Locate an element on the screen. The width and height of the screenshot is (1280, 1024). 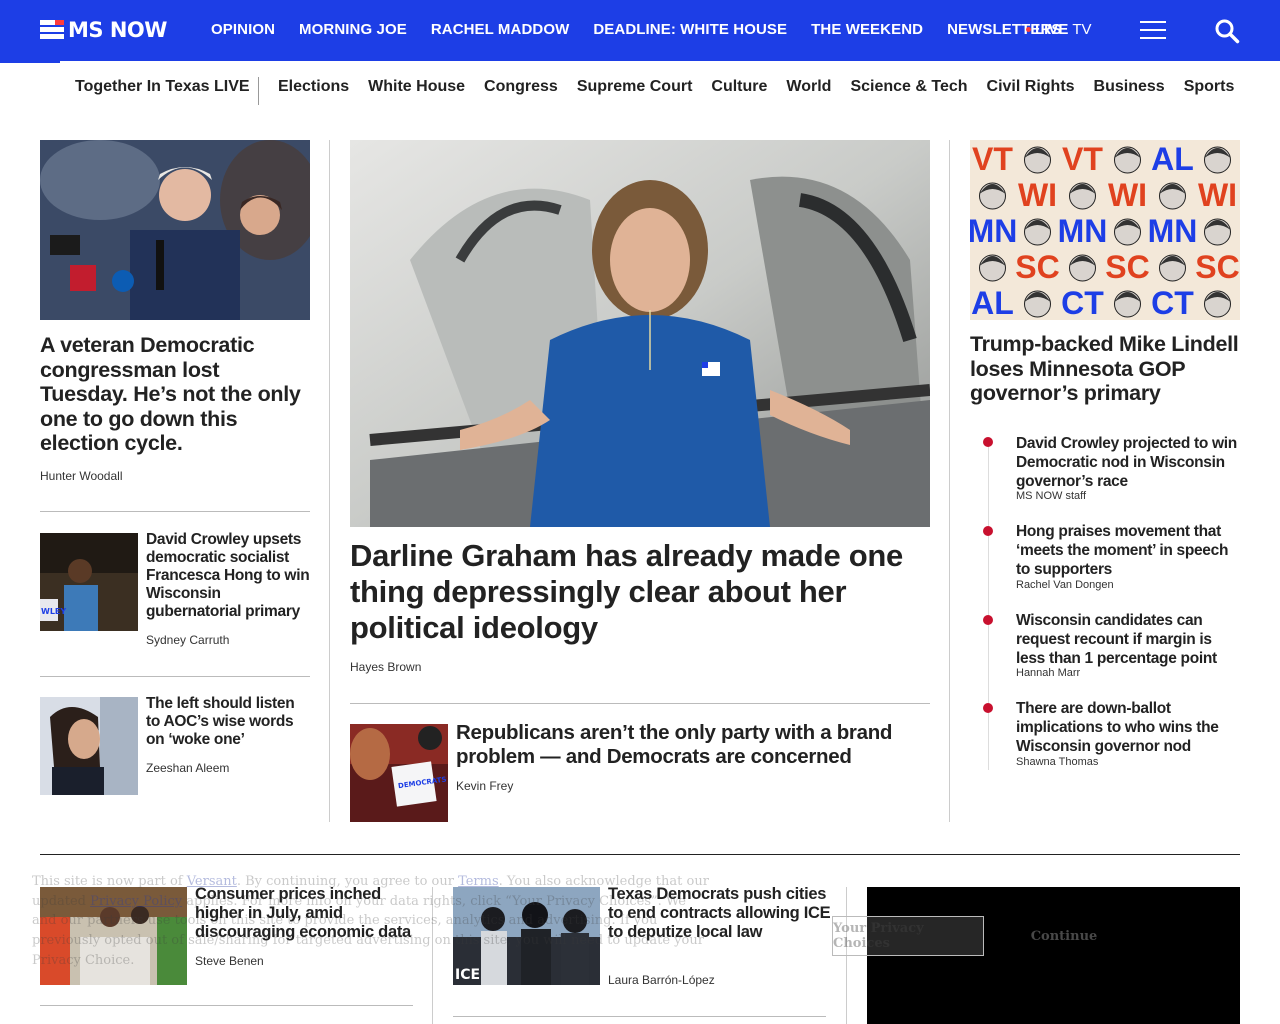
nav-item-deadline-white-house: DEADLINE: WHITE HOUSE is located at coordinates (690, 29).